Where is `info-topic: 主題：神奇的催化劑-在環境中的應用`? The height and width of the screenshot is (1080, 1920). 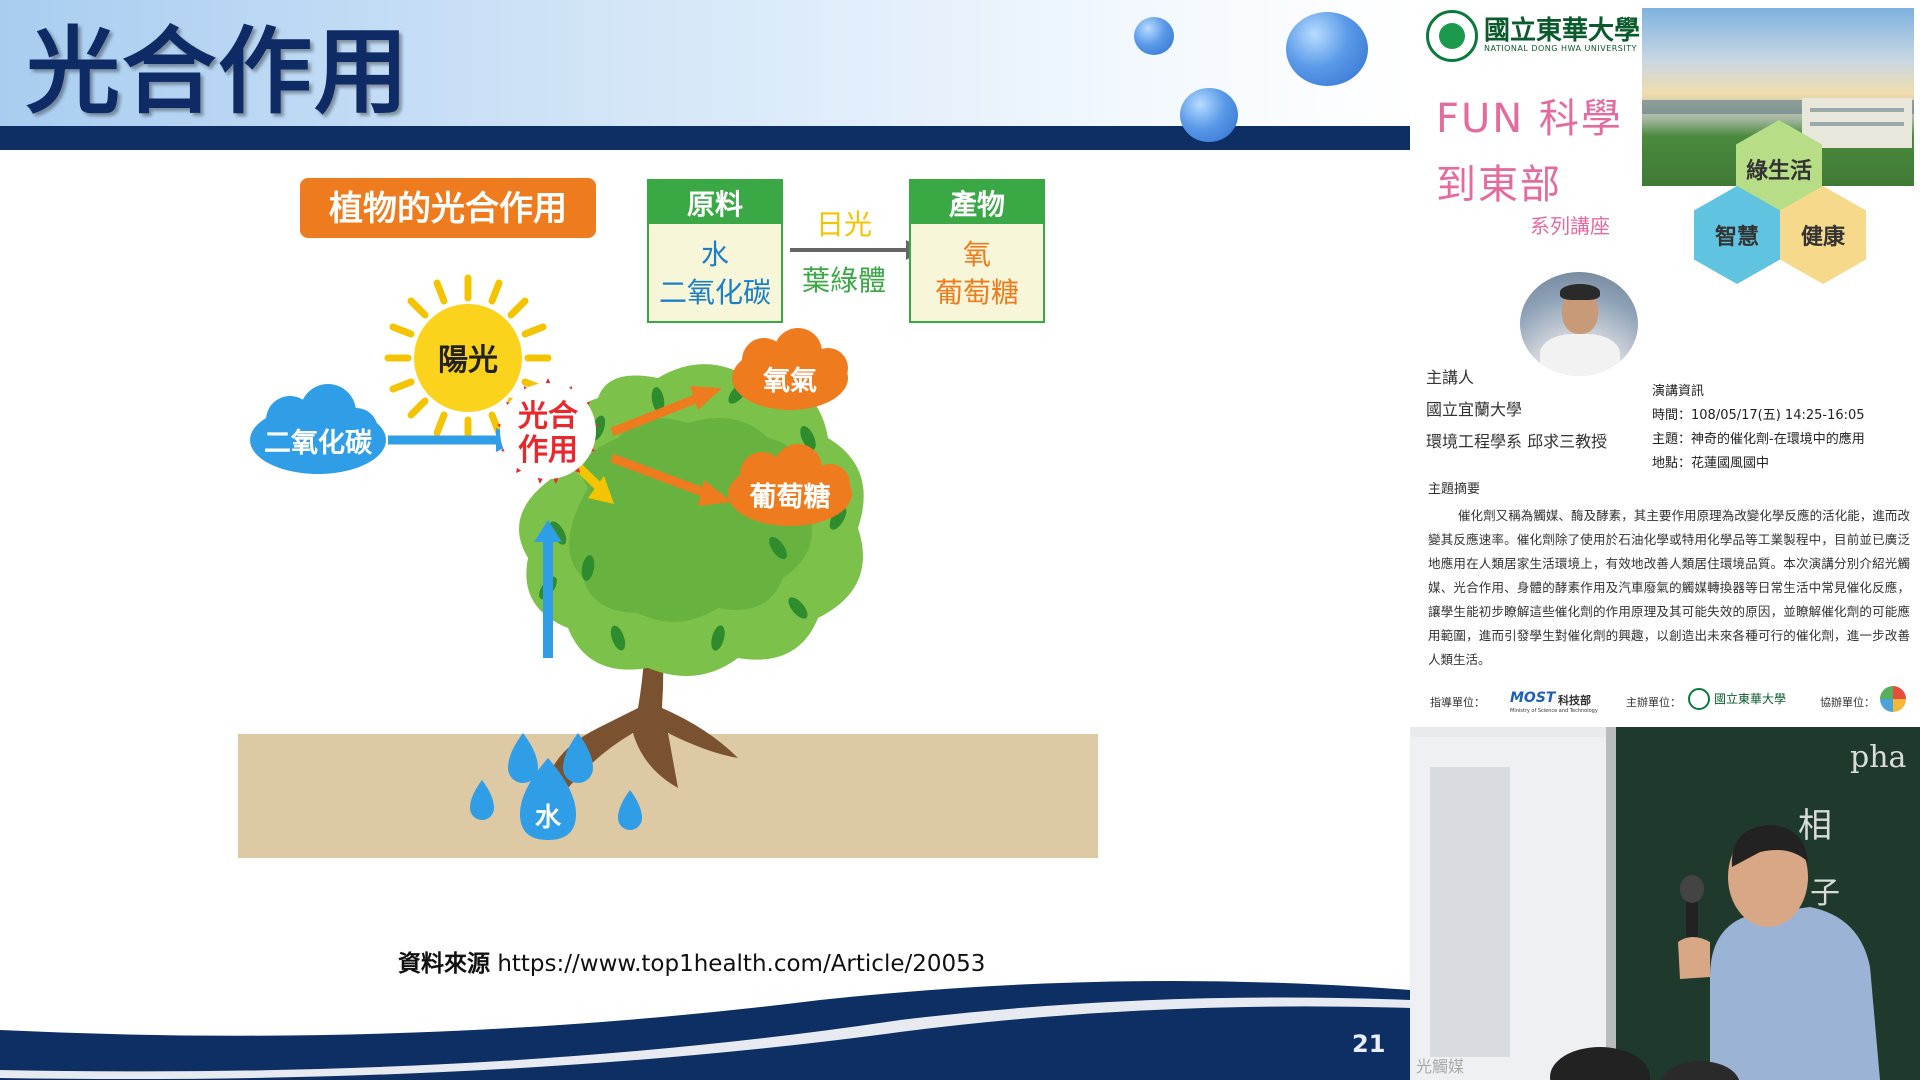
info-topic: 主題：神奇的催化劑-在環境中的應用 is located at coordinates (1758, 439).